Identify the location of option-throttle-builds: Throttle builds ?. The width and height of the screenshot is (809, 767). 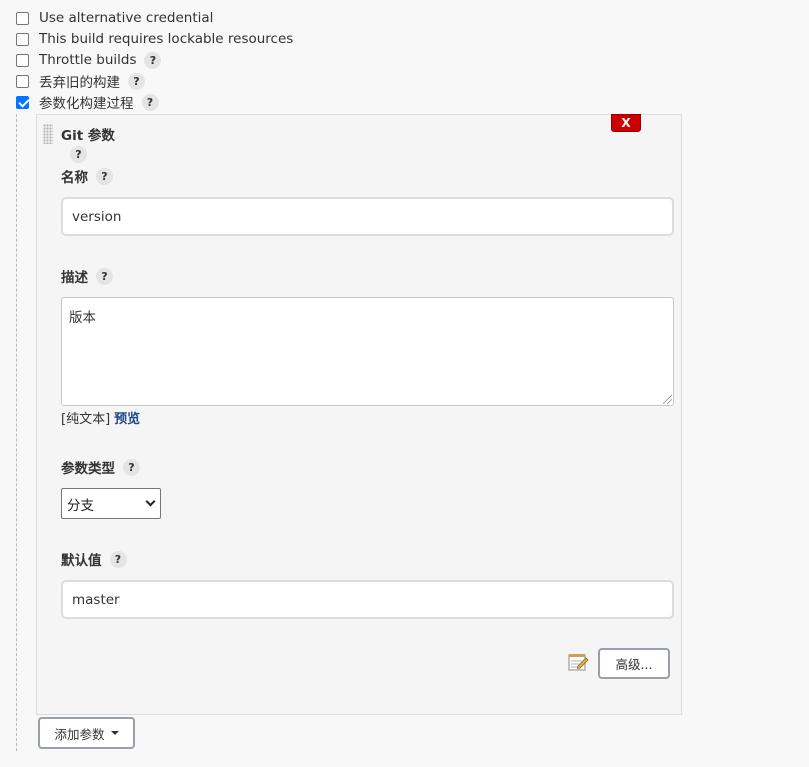
(89, 60).